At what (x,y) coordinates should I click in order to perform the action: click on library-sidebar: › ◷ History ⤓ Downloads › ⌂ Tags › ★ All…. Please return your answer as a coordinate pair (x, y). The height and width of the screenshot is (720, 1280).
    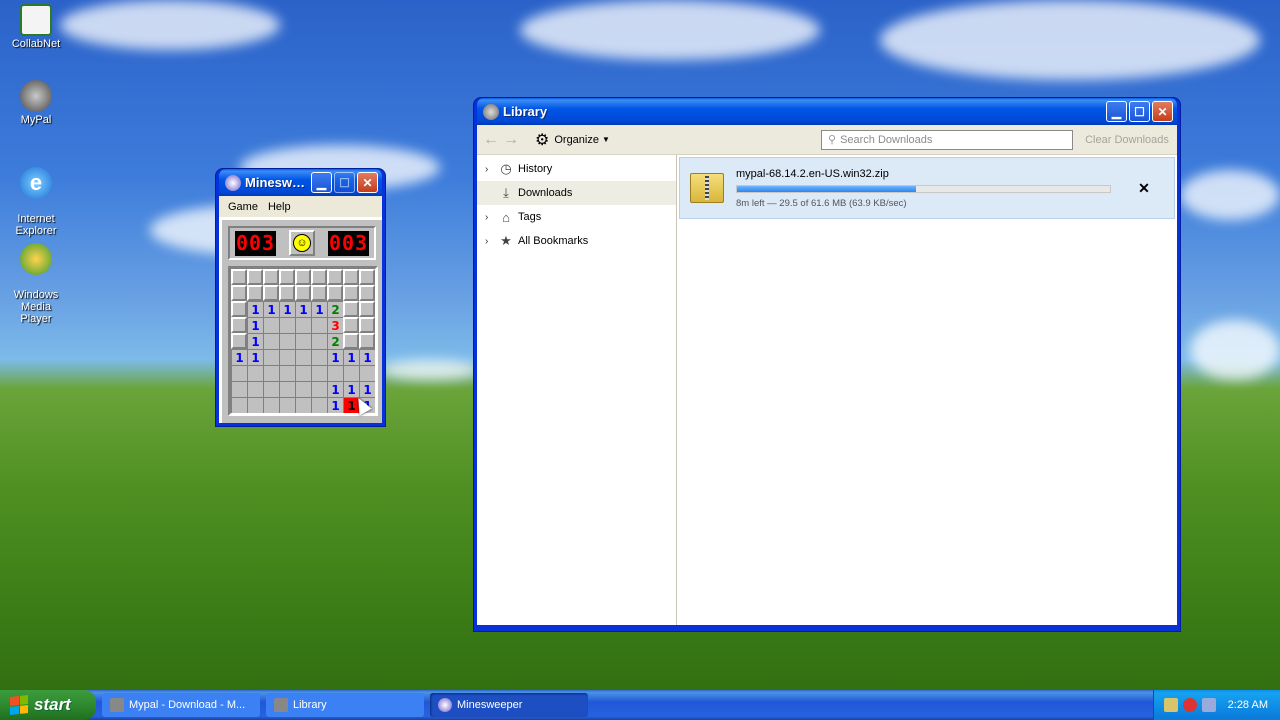
    Looking at the image, I should click on (577, 390).